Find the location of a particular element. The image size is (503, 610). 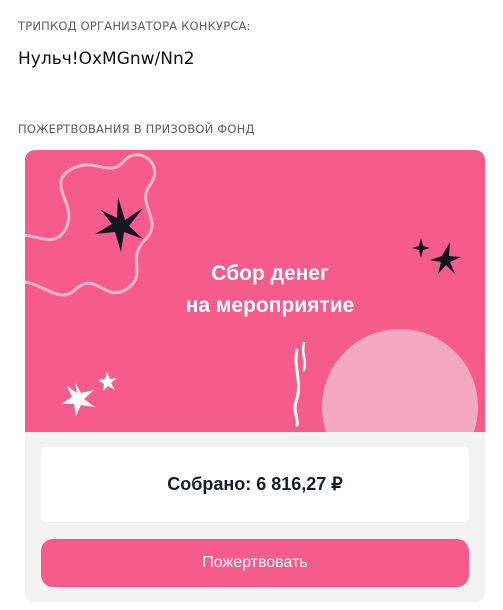

donations-label: ПОЖЕРТВОВАНИЯ В ПРИЗОВОЙ ФОНД is located at coordinates (136, 129).